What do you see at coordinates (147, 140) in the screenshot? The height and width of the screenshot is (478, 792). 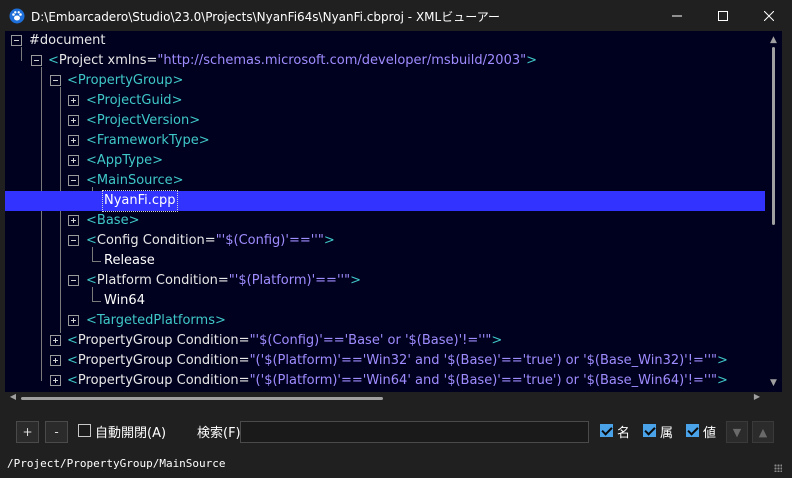 I see `element-name: FrameworkType` at bounding box center [147, 140].